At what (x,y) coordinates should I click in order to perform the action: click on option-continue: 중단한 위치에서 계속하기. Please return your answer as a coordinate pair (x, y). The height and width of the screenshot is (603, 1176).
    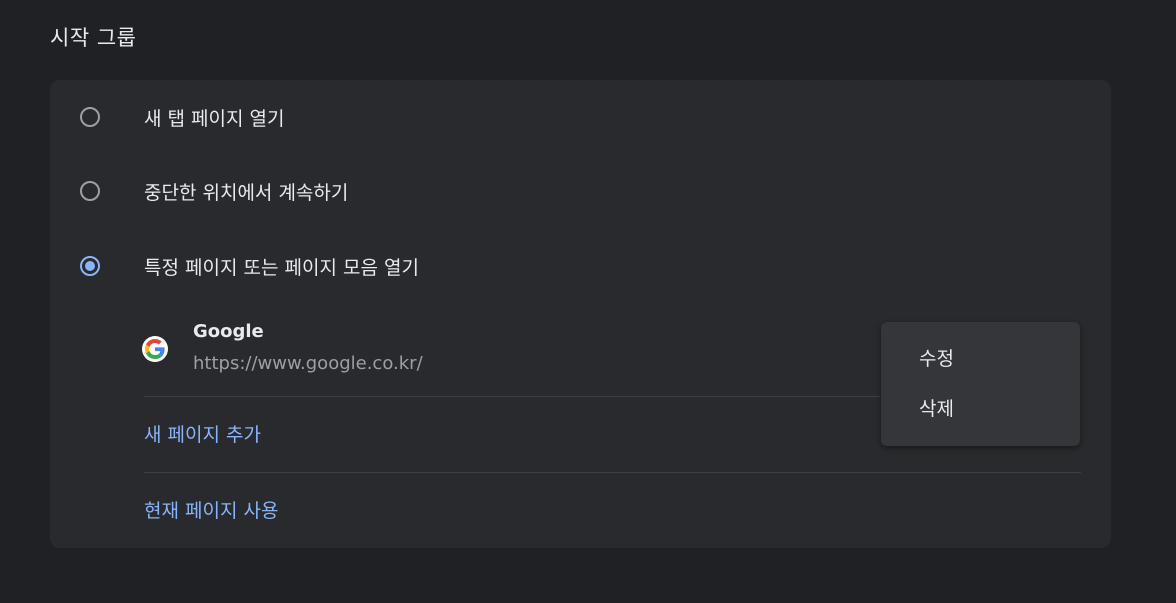
    Looking at the image, I should click on (214, 191).